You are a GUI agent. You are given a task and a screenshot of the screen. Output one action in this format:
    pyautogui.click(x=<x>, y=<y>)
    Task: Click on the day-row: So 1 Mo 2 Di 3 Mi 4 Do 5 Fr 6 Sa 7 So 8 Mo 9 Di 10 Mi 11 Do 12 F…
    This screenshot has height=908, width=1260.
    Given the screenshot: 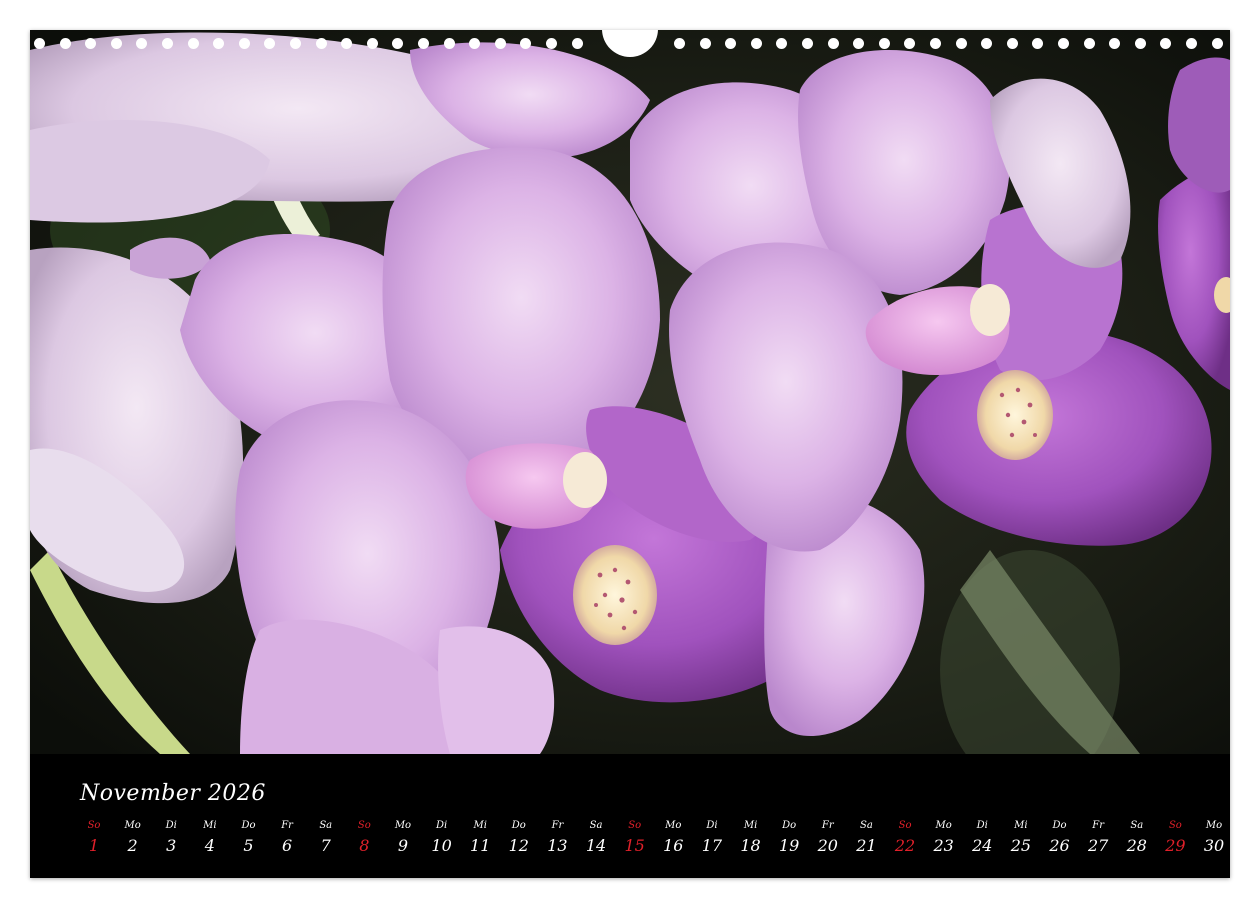 What is the action you would take?
    pyautogui.click(x=654, y=843)
    